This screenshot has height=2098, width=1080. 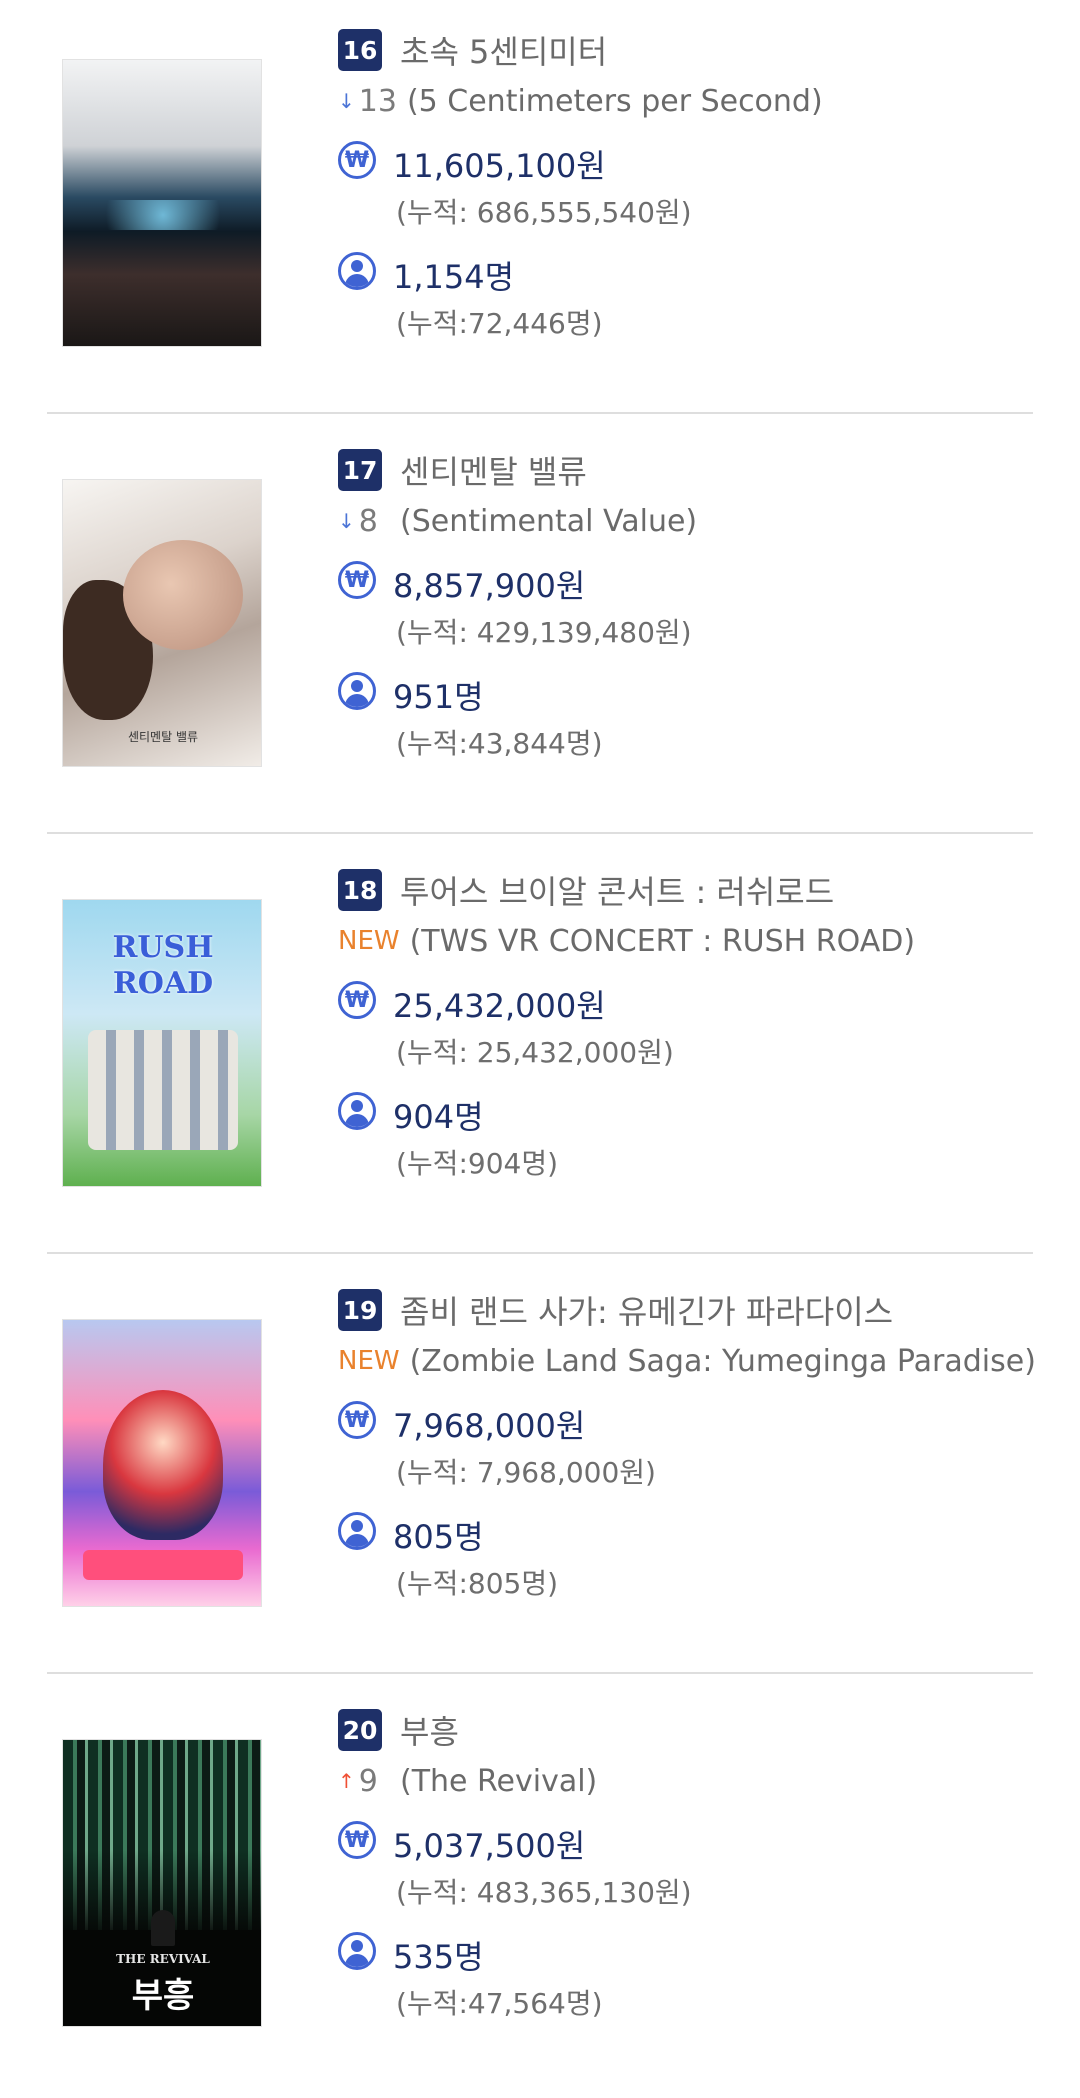 What do you see at coordinates (438, 1537) in the screenshot?
I see `audience-value: 805명` at bounding box center [438, 1537].